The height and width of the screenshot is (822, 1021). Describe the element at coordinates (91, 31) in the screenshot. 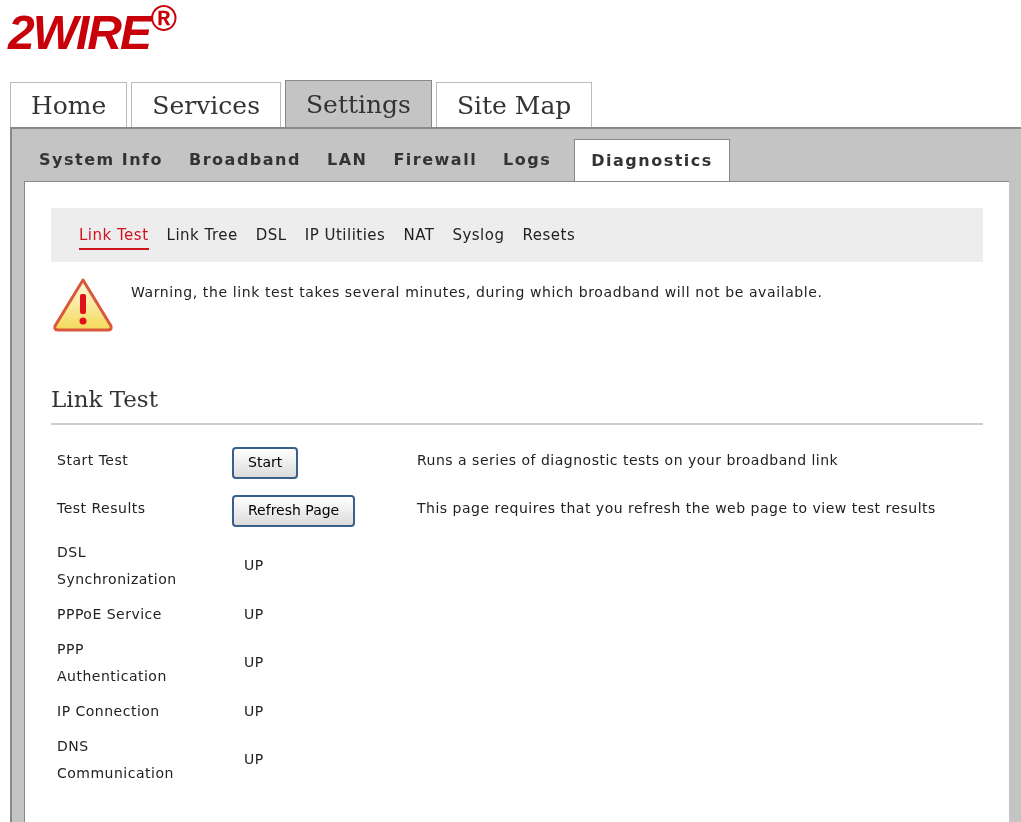

I see `logo: 2WIRE$^{®}$` at that location.